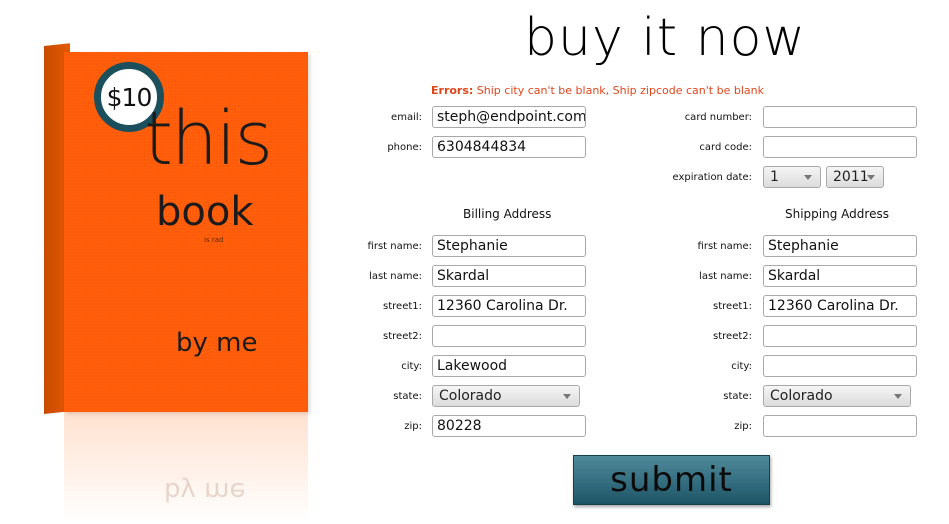  What do you see at coordinates (509, 147) in the screenshot?
I see `phone-field: 6304844834` at bounding box center [509, 147].